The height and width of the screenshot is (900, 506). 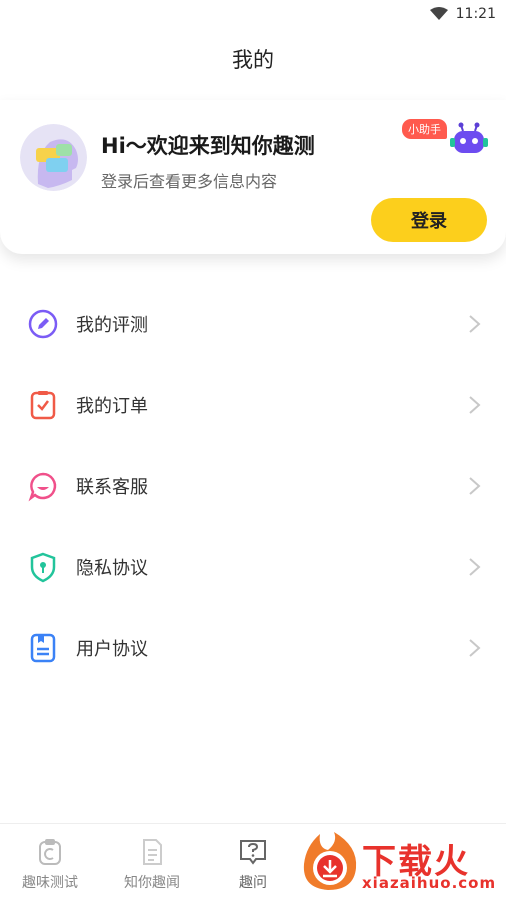 I want to click on login-button: 登录, so click(x=429, y=220).